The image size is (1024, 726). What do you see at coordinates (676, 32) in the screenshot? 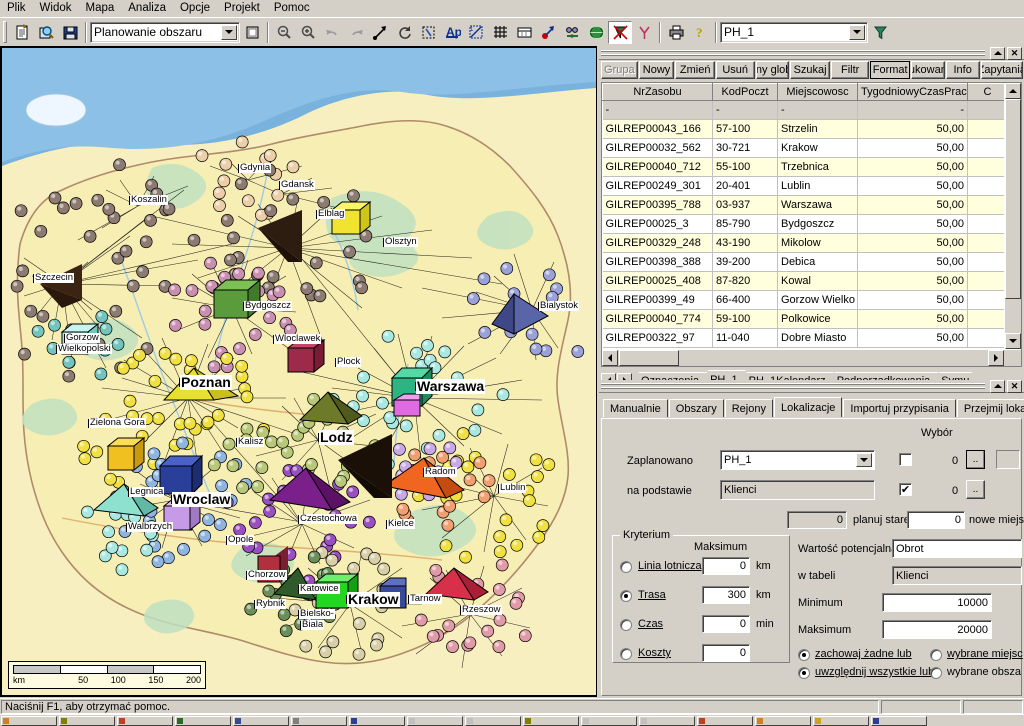
I see `print-icon` at bounding box center [676, 32].